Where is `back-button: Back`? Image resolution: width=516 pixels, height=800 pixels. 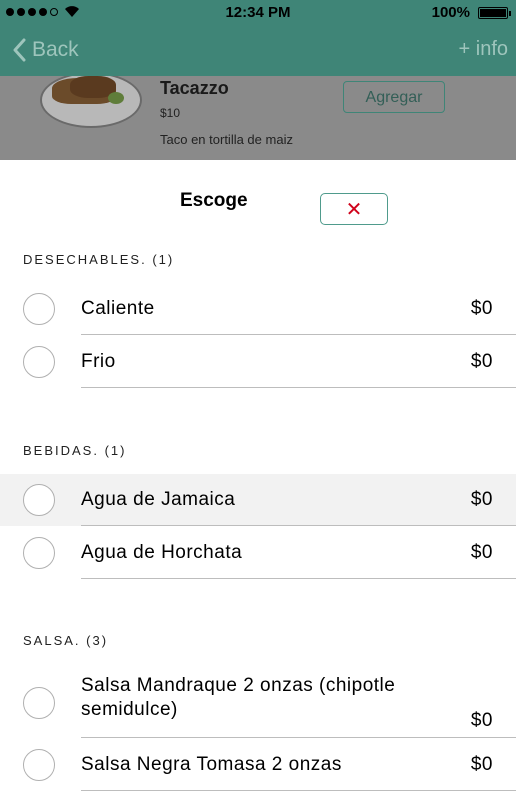
back-button: Back is located at coordinates (45, 50).